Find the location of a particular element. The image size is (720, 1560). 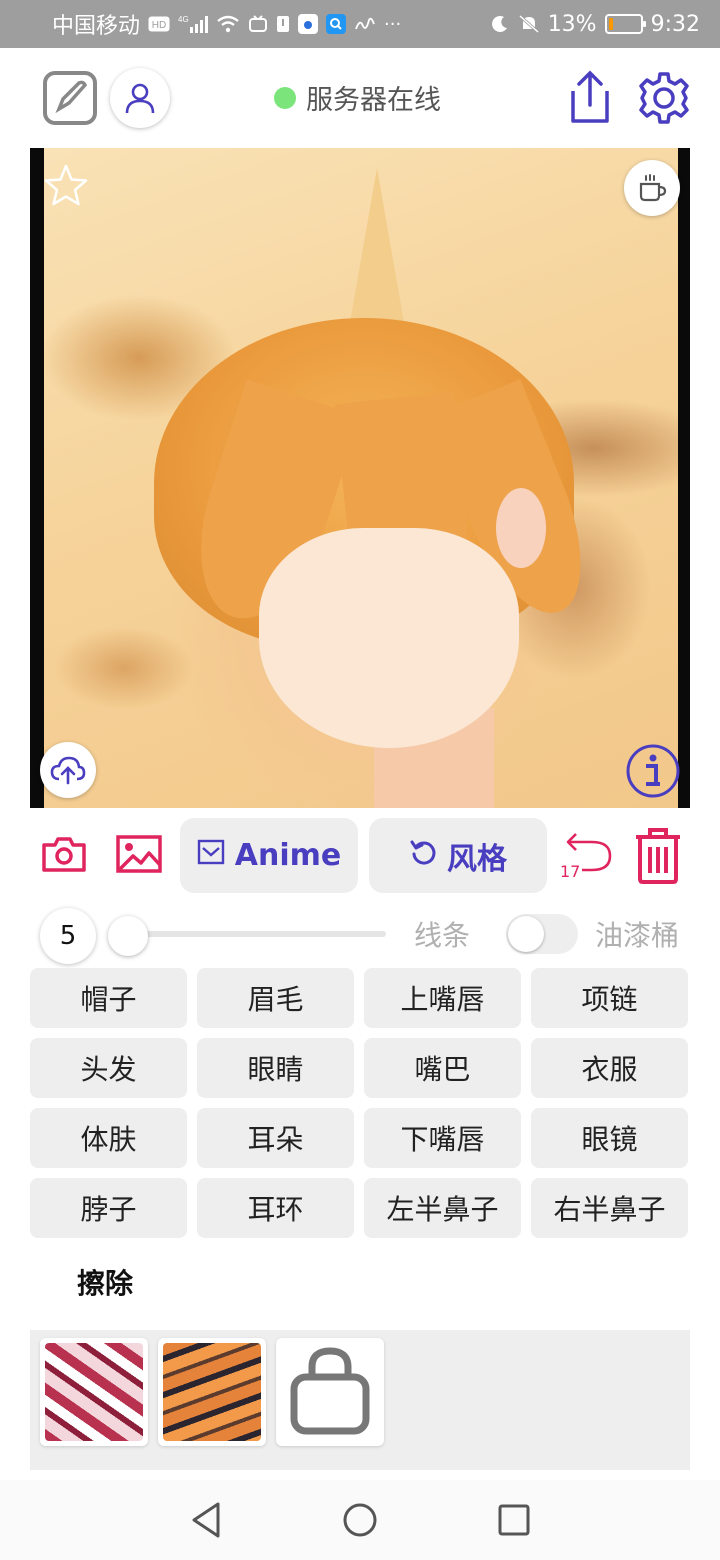

signal-icon: 4G is located at coordinates (193, 24).